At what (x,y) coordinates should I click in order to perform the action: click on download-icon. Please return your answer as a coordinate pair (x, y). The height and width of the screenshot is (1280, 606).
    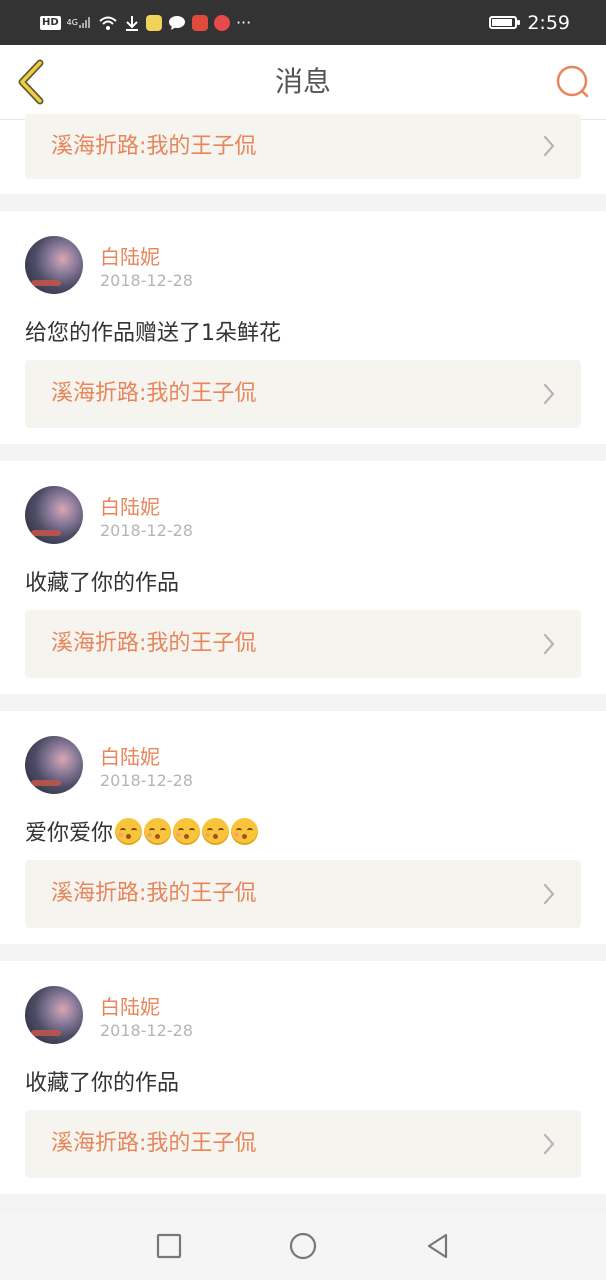
    Looking at the image, I should click on (132, 23).